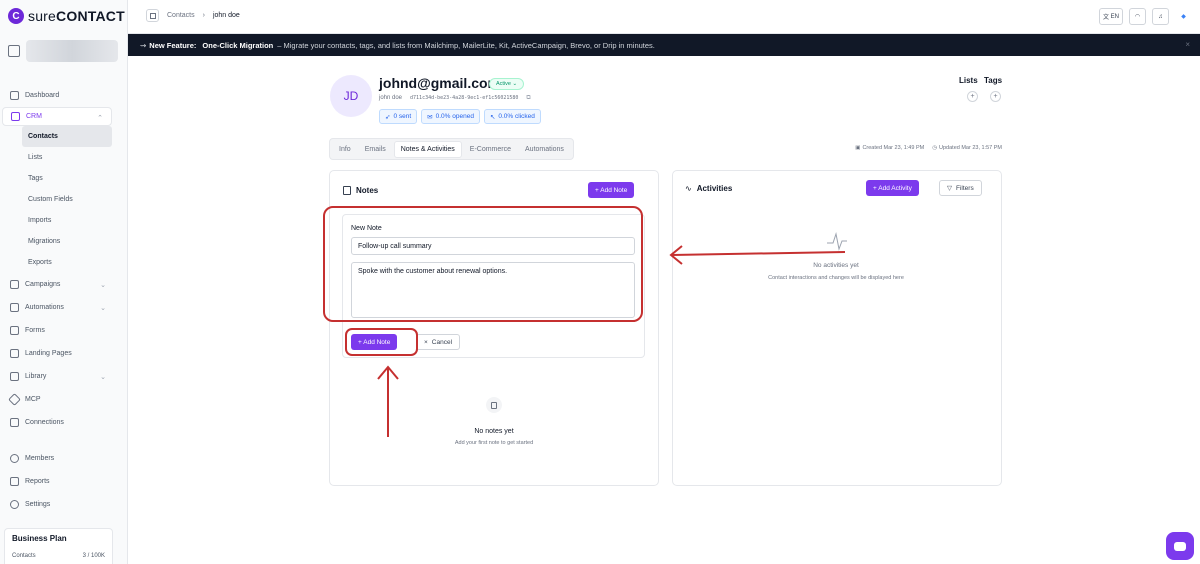 The height and width of the screenshot is (564, 1200). I want to click on chat-button, so click(1180, 546).